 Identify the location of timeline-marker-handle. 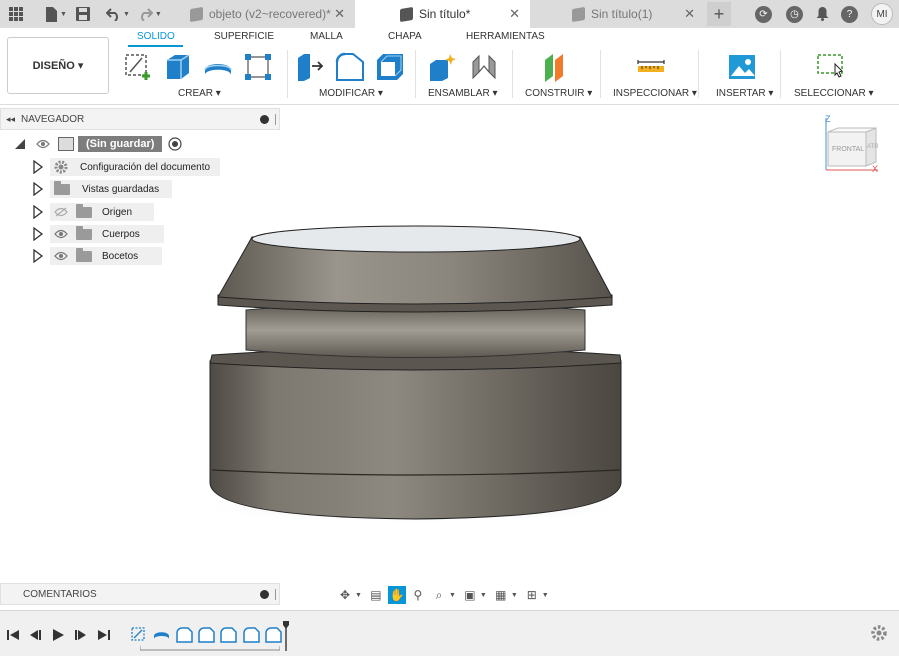
(286, 636).